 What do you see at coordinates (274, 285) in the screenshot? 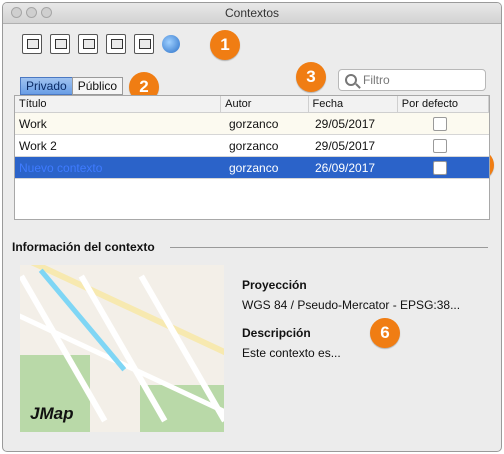
I see `projection-label: Proyección` at bounding box center [274, 285].